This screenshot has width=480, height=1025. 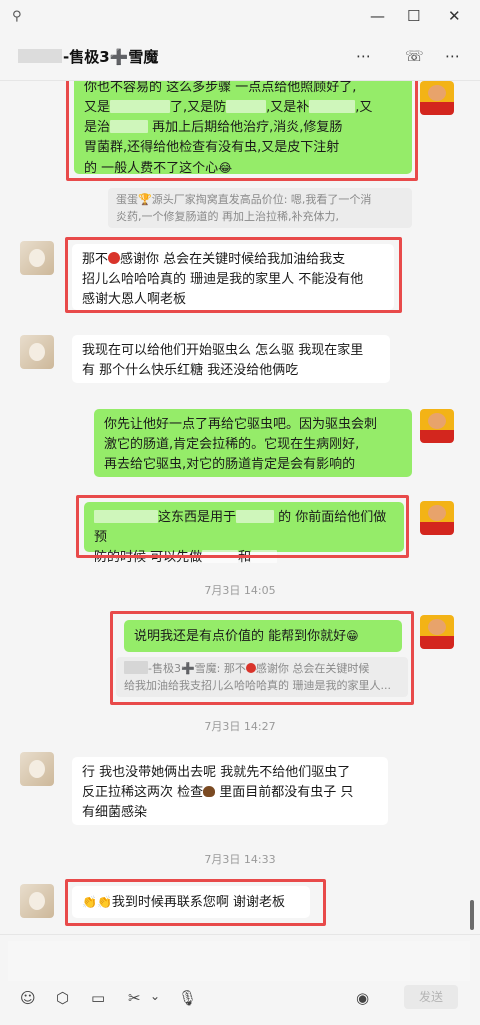 What do you see at coordinates (155, 996) in the screenshot?
I see `chevron-down-icon: ⌄` at bounding box center [155, 996].